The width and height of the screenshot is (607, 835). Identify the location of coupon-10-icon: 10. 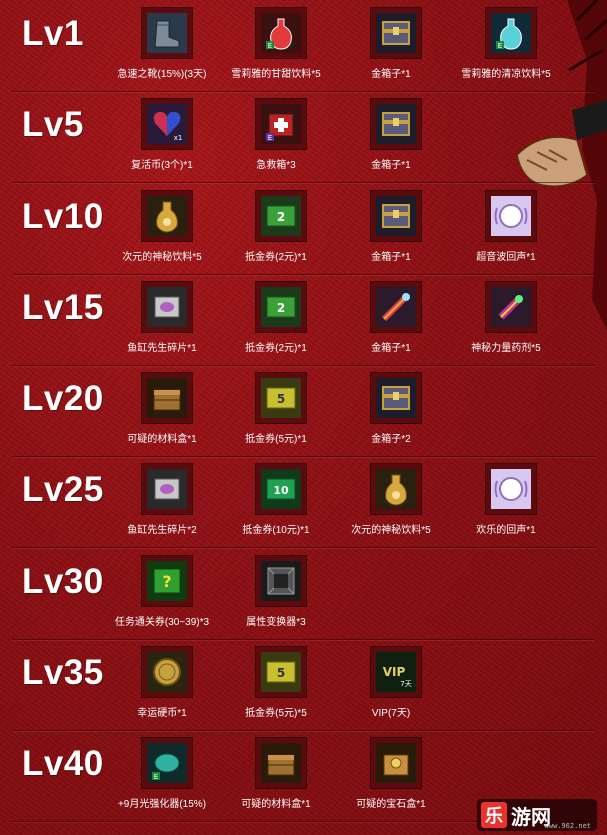
(281, 489).